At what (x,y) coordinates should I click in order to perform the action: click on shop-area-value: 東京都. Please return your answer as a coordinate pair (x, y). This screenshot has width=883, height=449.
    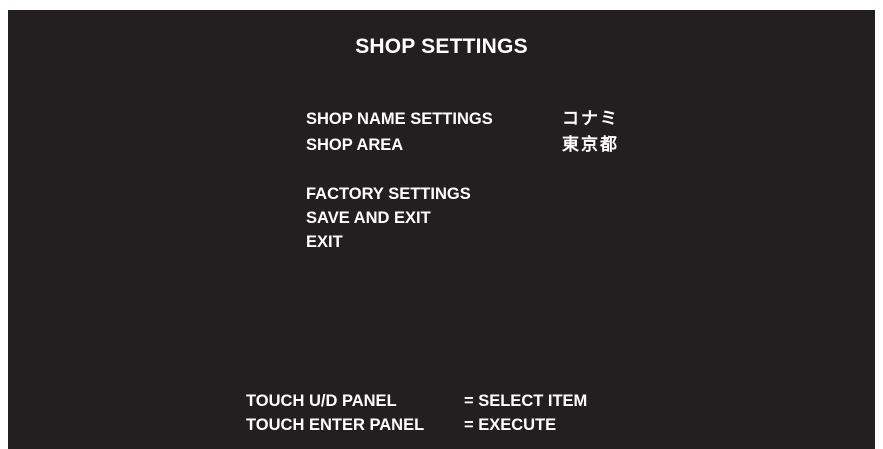
    Looking at the image, I should click on (590, 145).